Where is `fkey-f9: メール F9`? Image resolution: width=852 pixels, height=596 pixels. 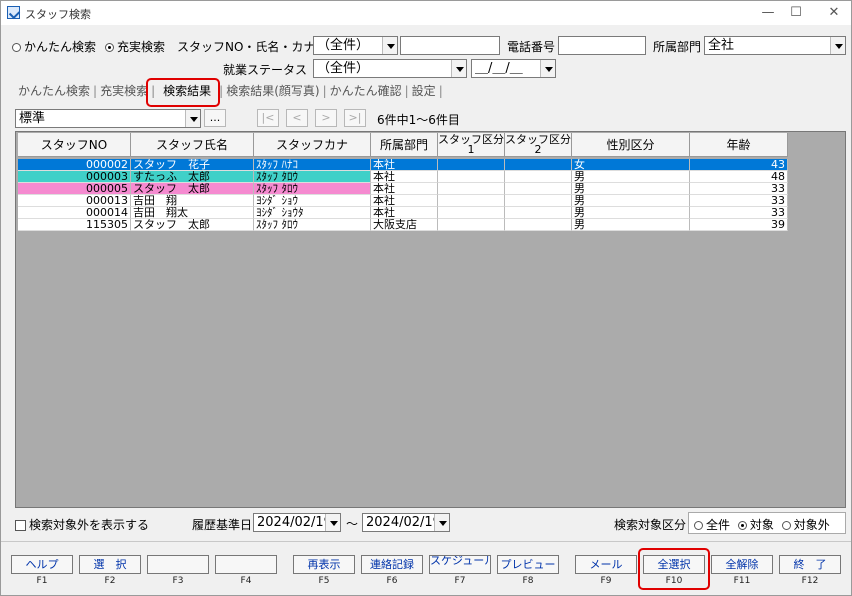 fkey-f9: メール F9 is located at coordinates (606, 568).